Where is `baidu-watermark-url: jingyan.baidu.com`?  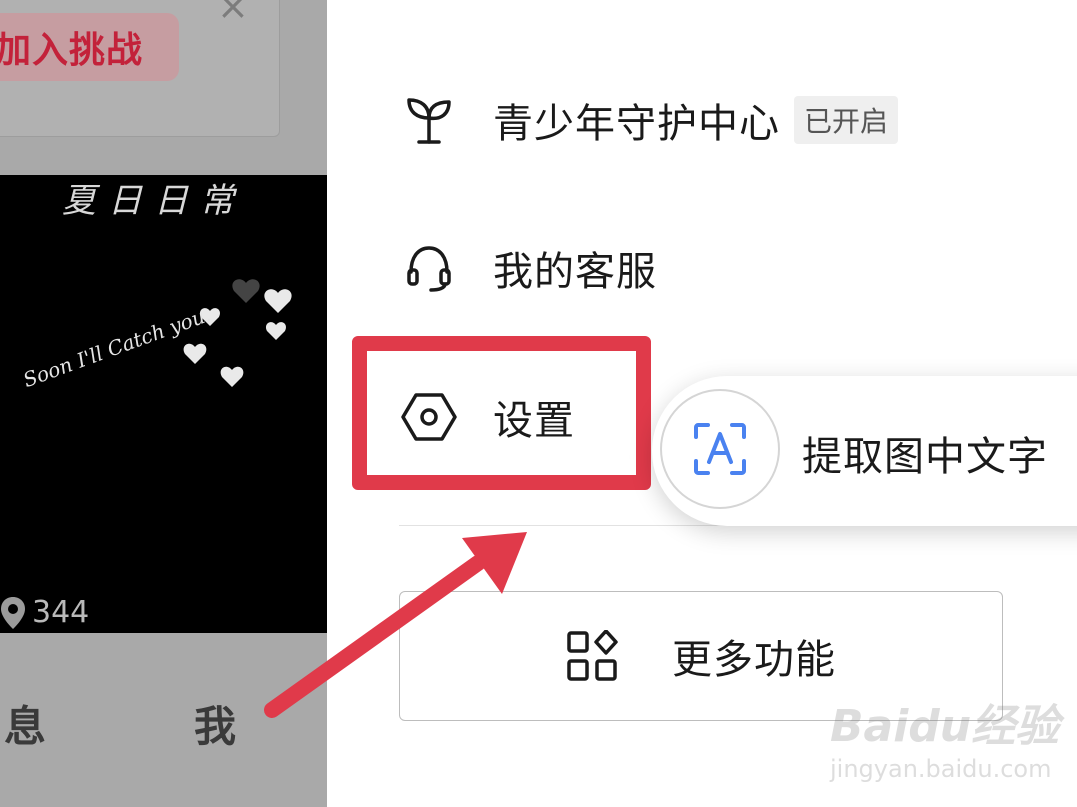 baidu-watermark-url: jingyan.baidu.com is located at coordinates (941, 769).